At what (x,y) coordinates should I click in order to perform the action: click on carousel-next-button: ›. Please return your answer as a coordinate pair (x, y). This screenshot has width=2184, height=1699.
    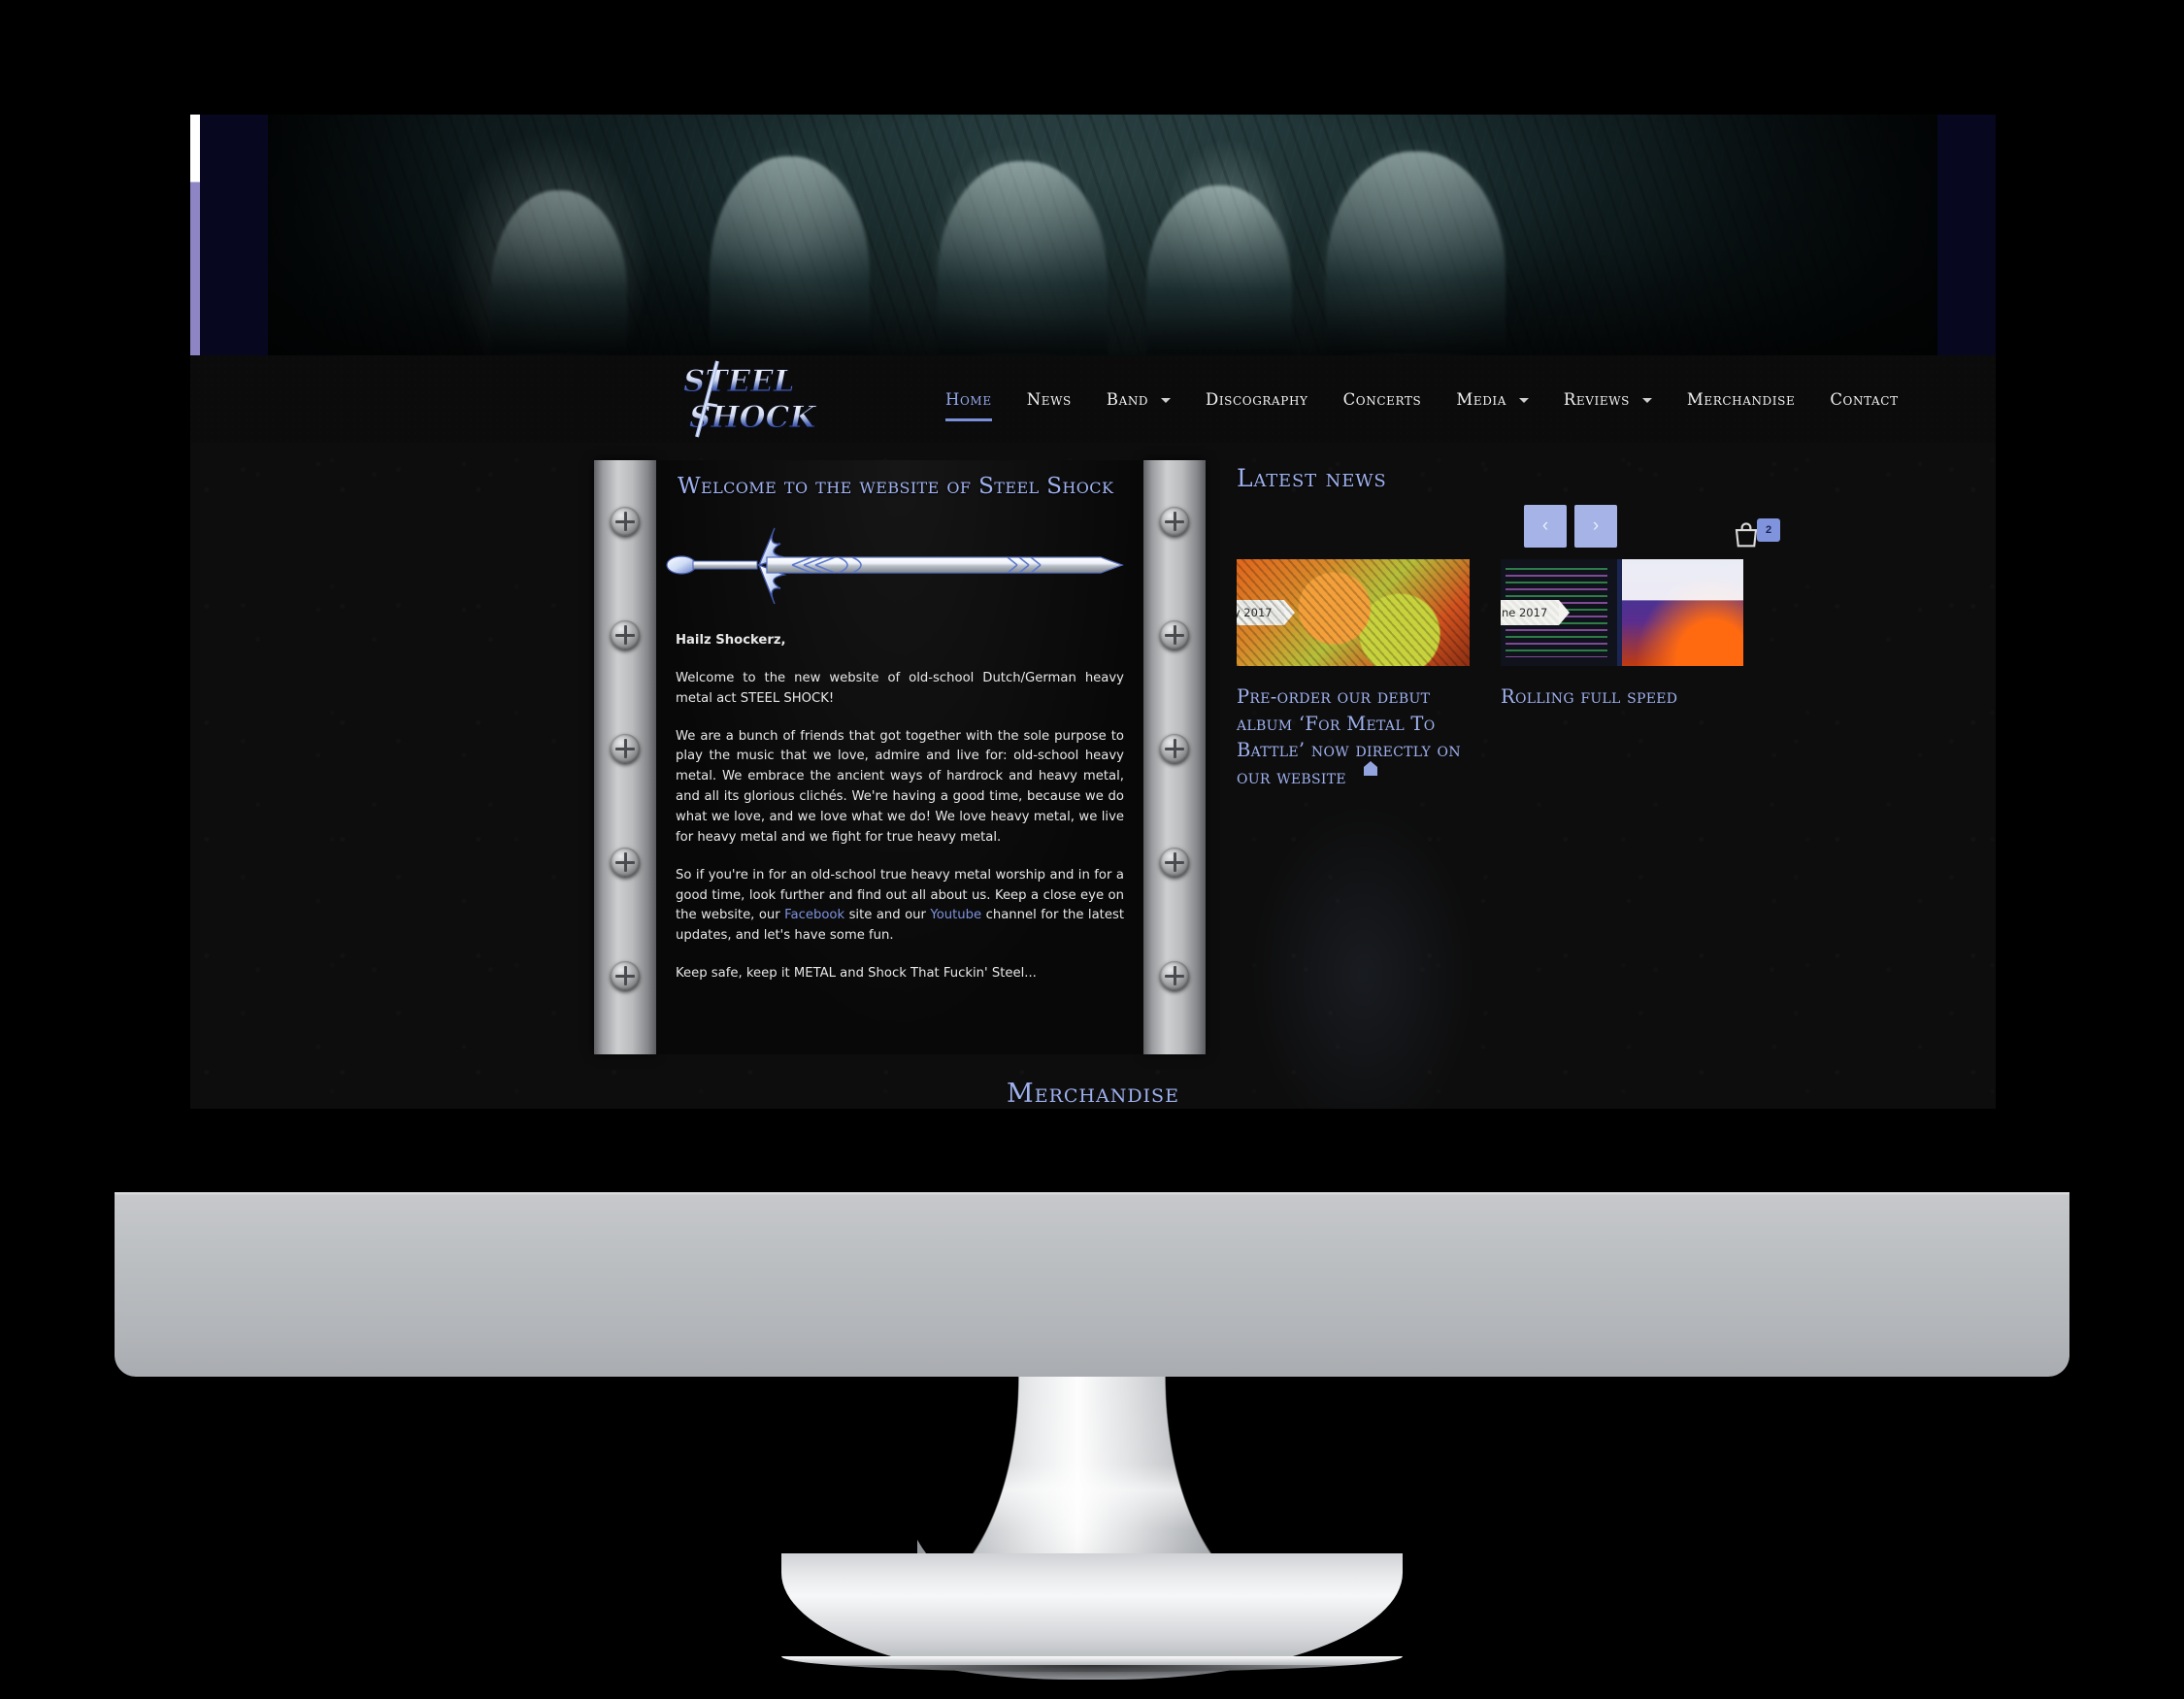
    Looking at the image, I should click on (1595, 526).